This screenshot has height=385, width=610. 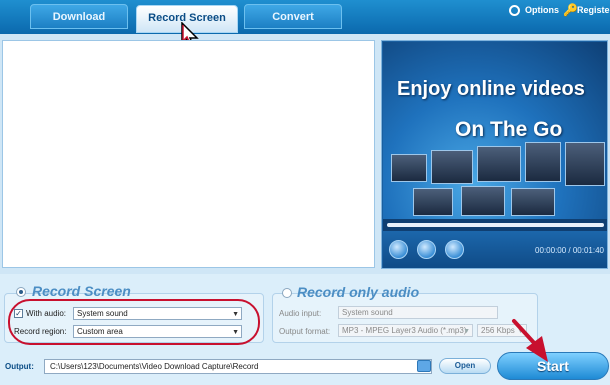 I want to click on tab-download: Download, so click(x=79, y=16).